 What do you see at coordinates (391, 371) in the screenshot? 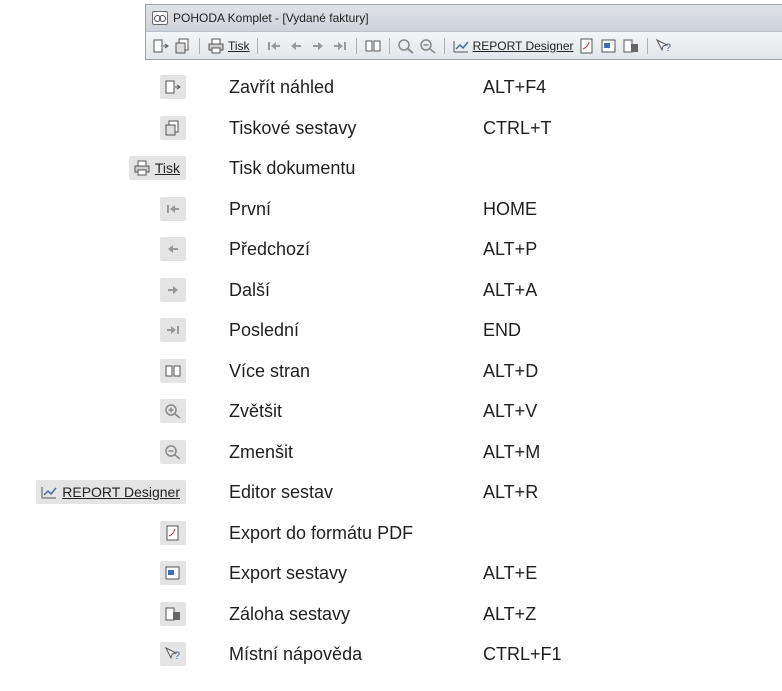
I see `shortcut-row: Více stran ALT+D` at bounding box center [391, 371].